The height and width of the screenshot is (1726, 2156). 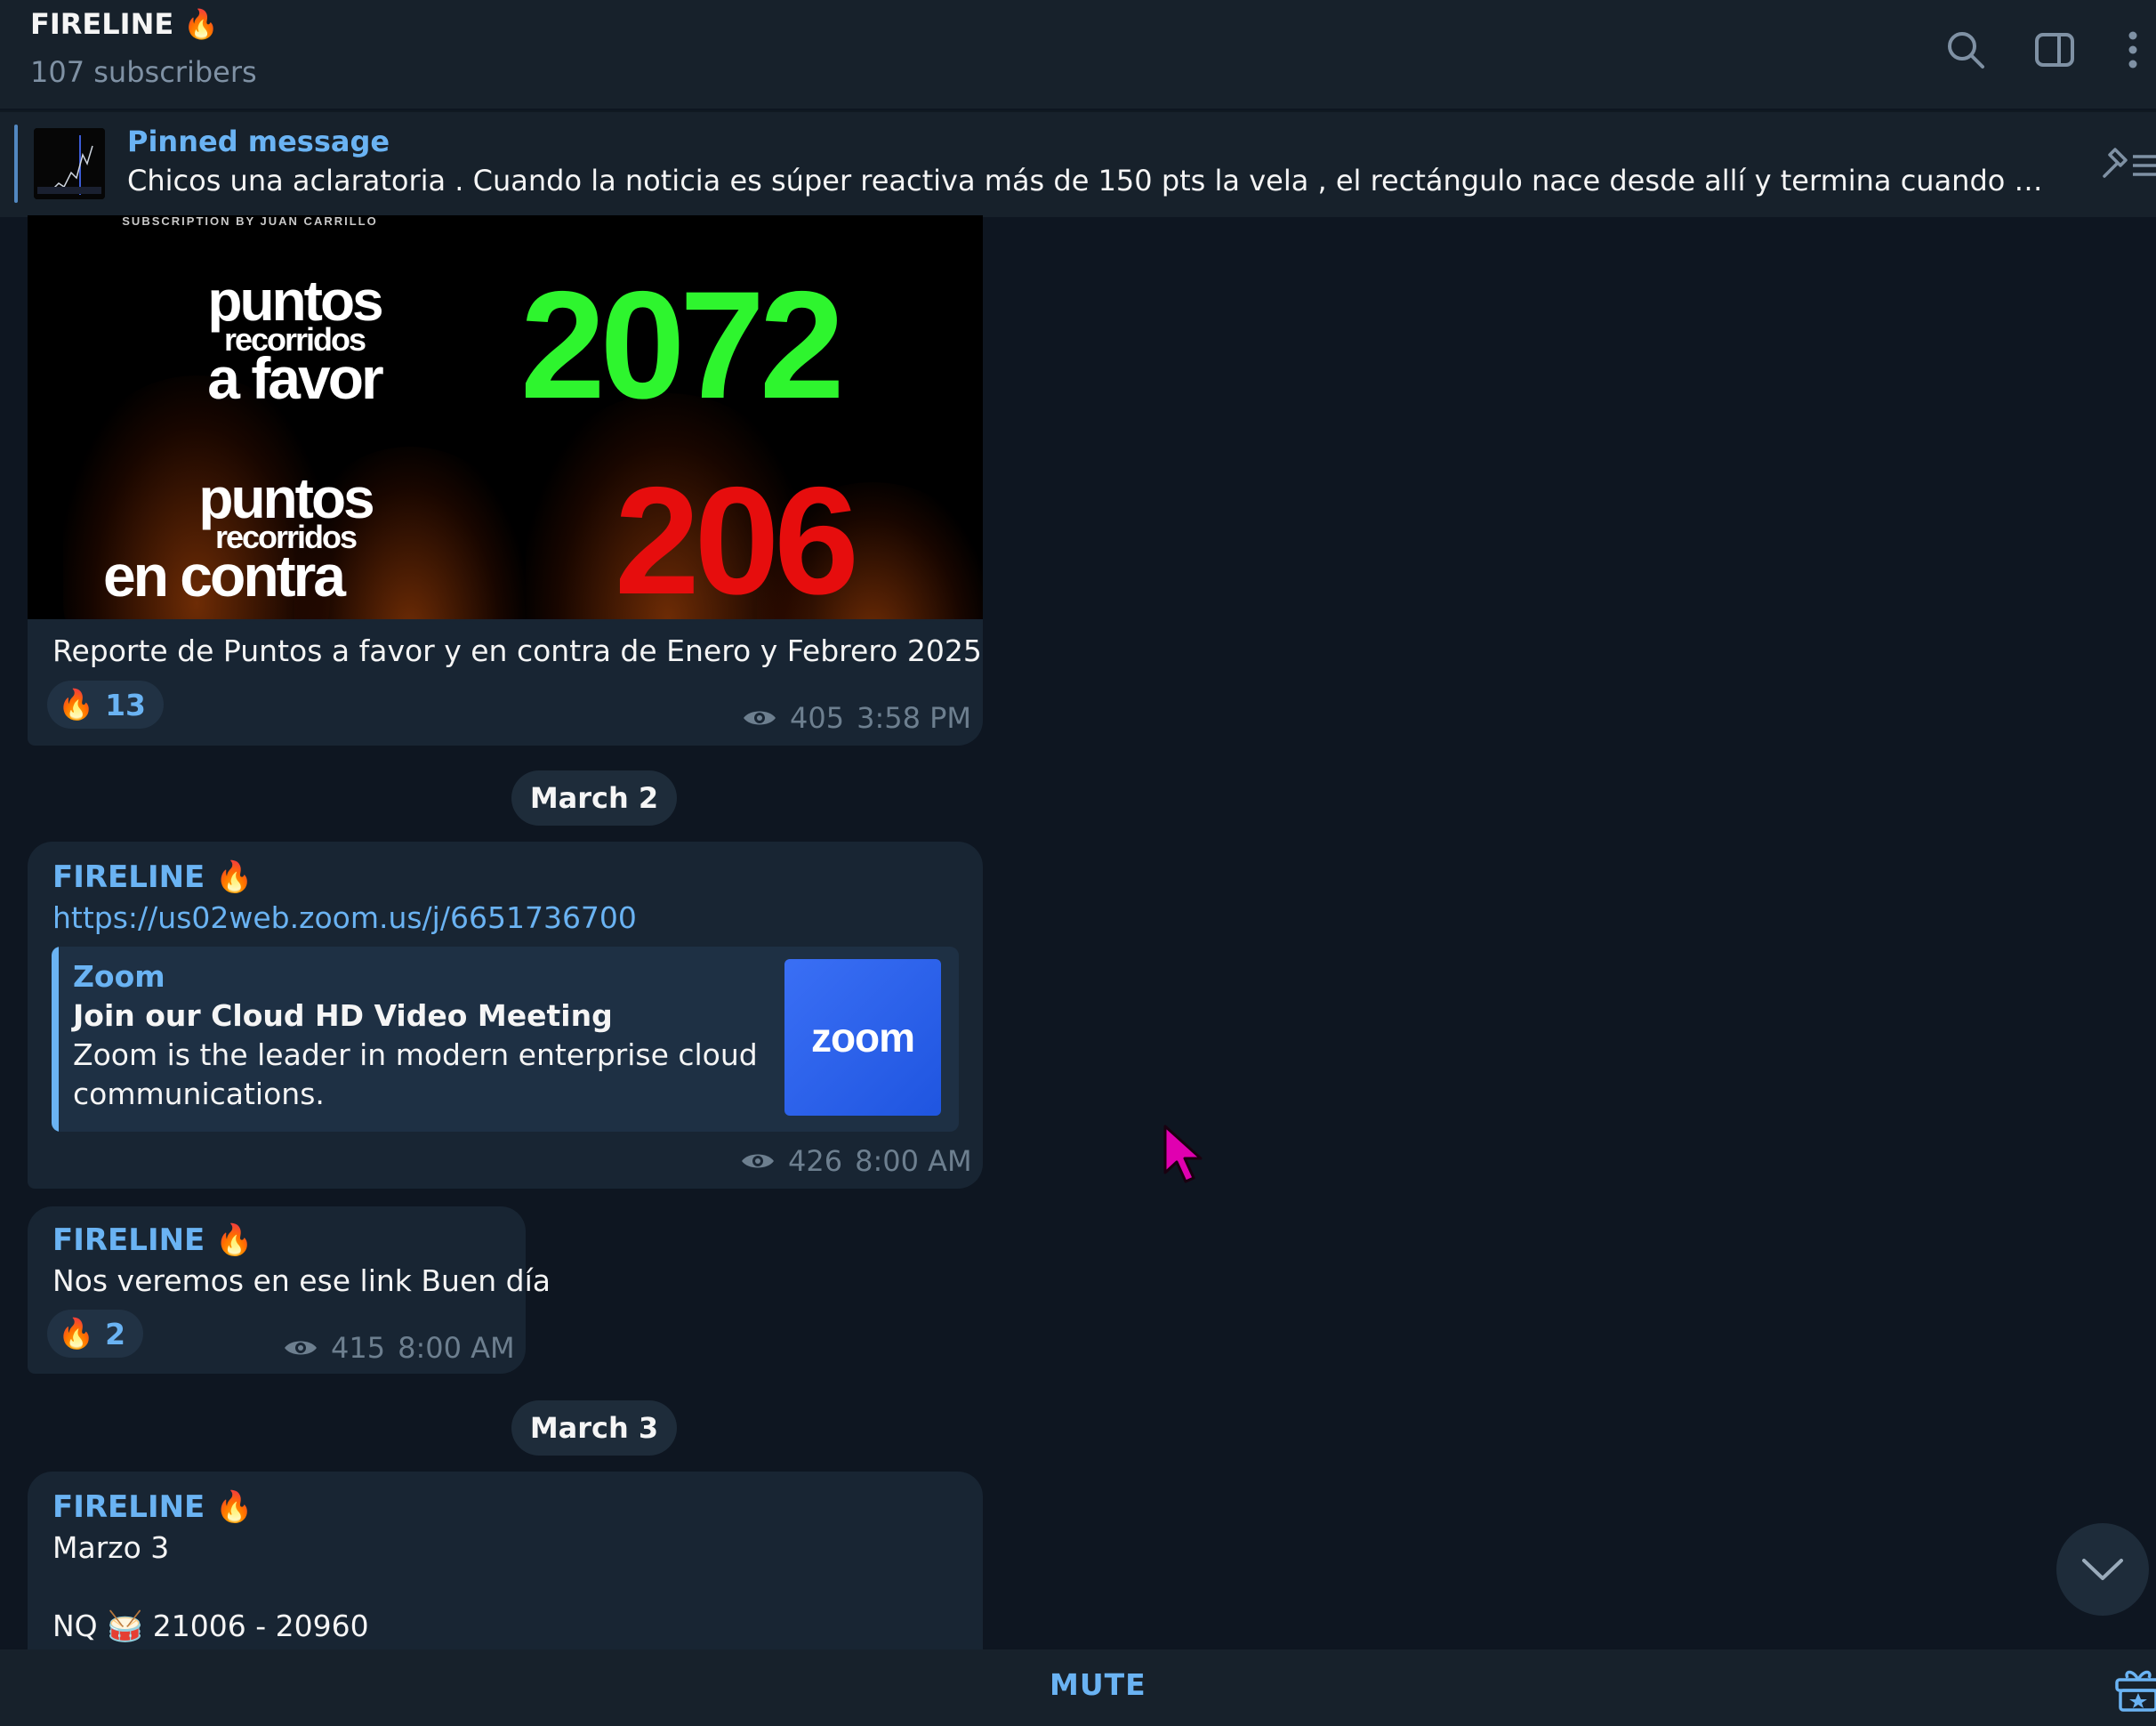 What do you see at coordinates (682, 345) in the screenshot?
I see `favor-value: 2072` at bounding box center [682, 345].